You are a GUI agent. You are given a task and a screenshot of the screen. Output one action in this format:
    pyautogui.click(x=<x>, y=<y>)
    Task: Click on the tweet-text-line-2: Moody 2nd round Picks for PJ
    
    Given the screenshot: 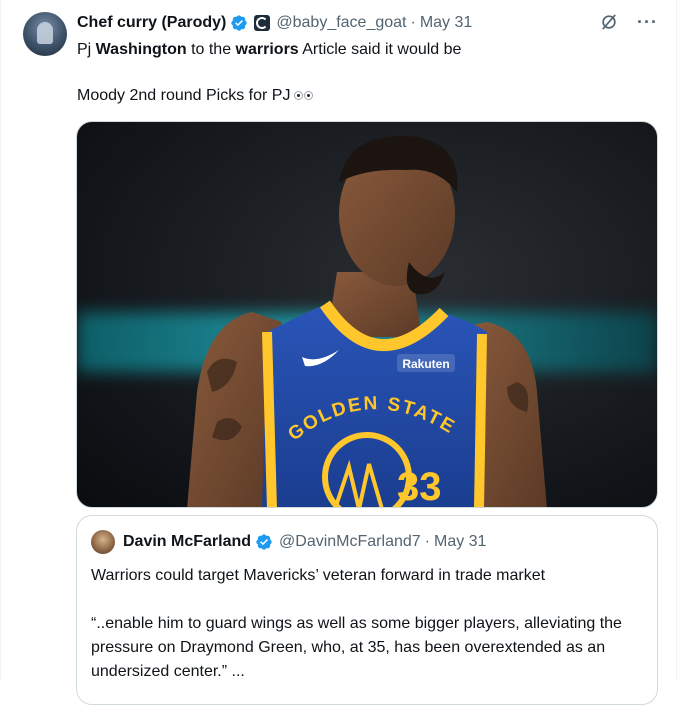 What is the action you would take?
    pyautogui.click(x=366, y=96)
    